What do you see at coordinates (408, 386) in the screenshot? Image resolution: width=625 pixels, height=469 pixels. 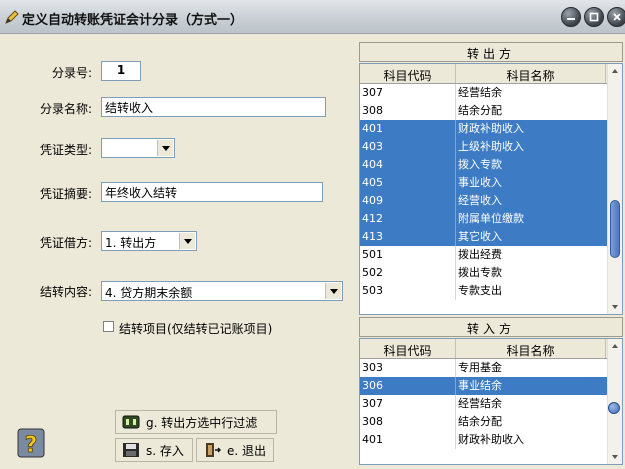 I see `account-code-cell: 306` at bounding box center [408, 386].